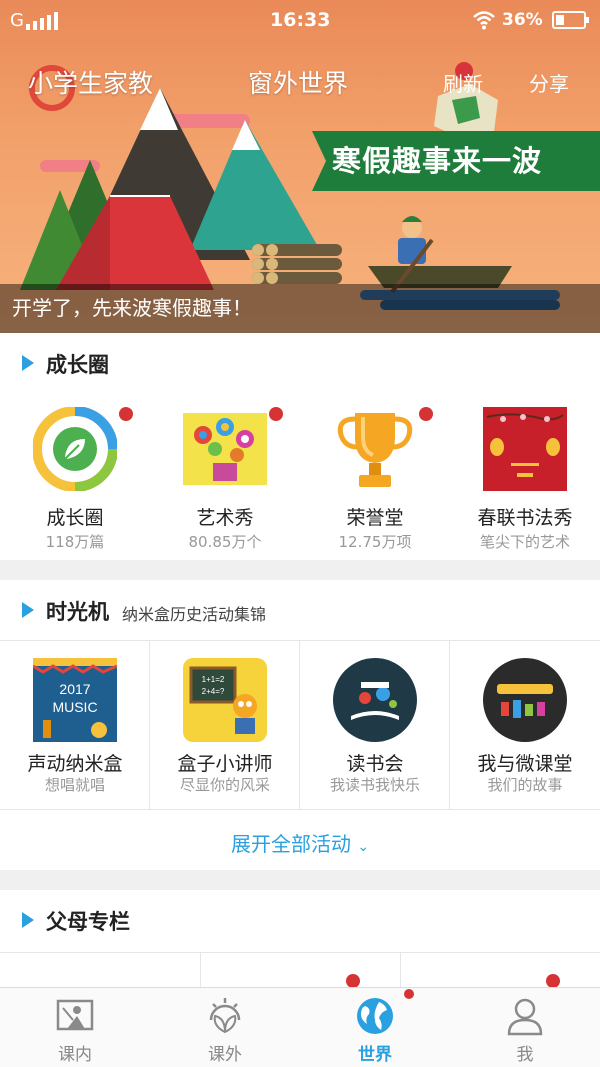 Image resolution: width=600 pixels, height=1067 pixels. I want to click on tab-extracurricular: 课外, so click(225, 1027).